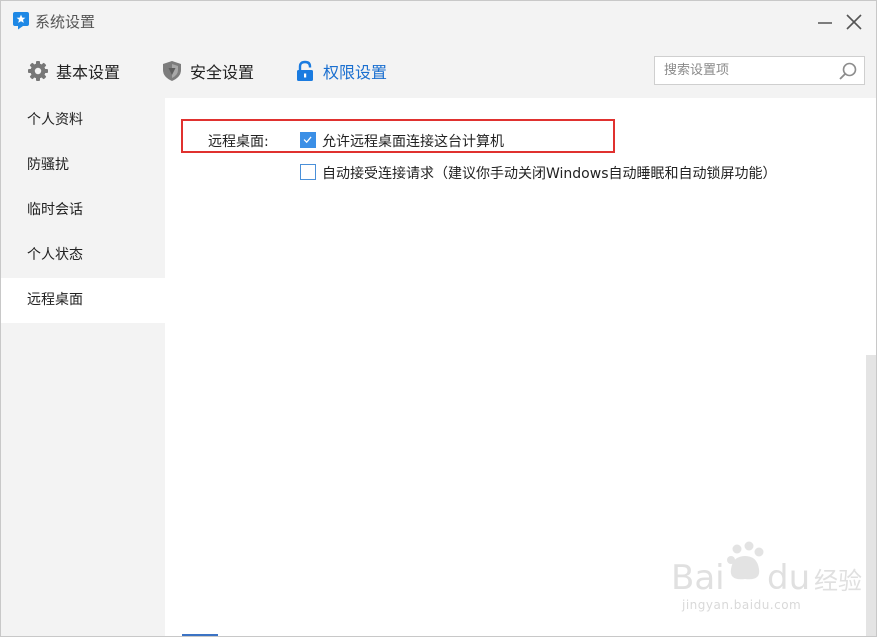 This screenshot has height=637, width=877. Describe the element at coordinates (38, 71) in the screenshot. I see `gear-icon` at that location.